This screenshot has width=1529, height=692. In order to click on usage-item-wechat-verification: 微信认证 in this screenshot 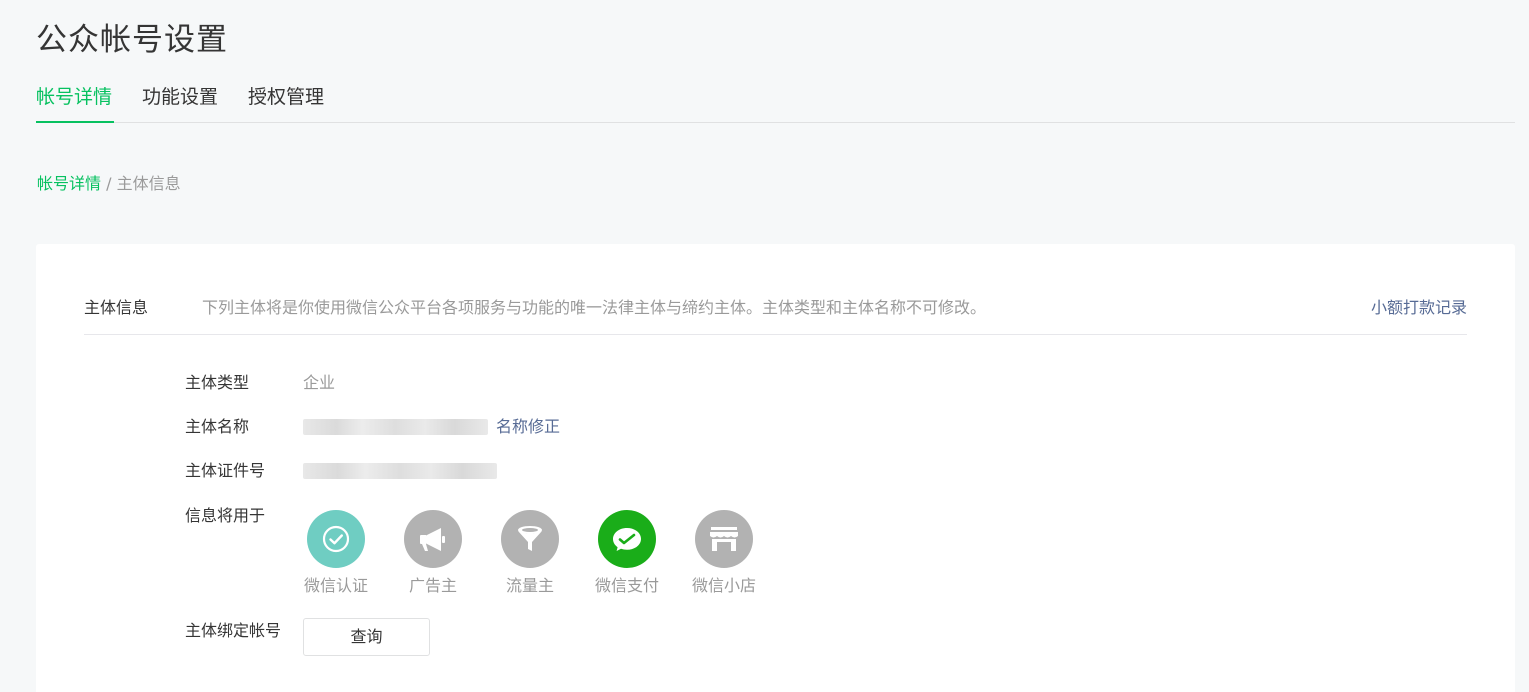, I will do `click(336, 553)`.